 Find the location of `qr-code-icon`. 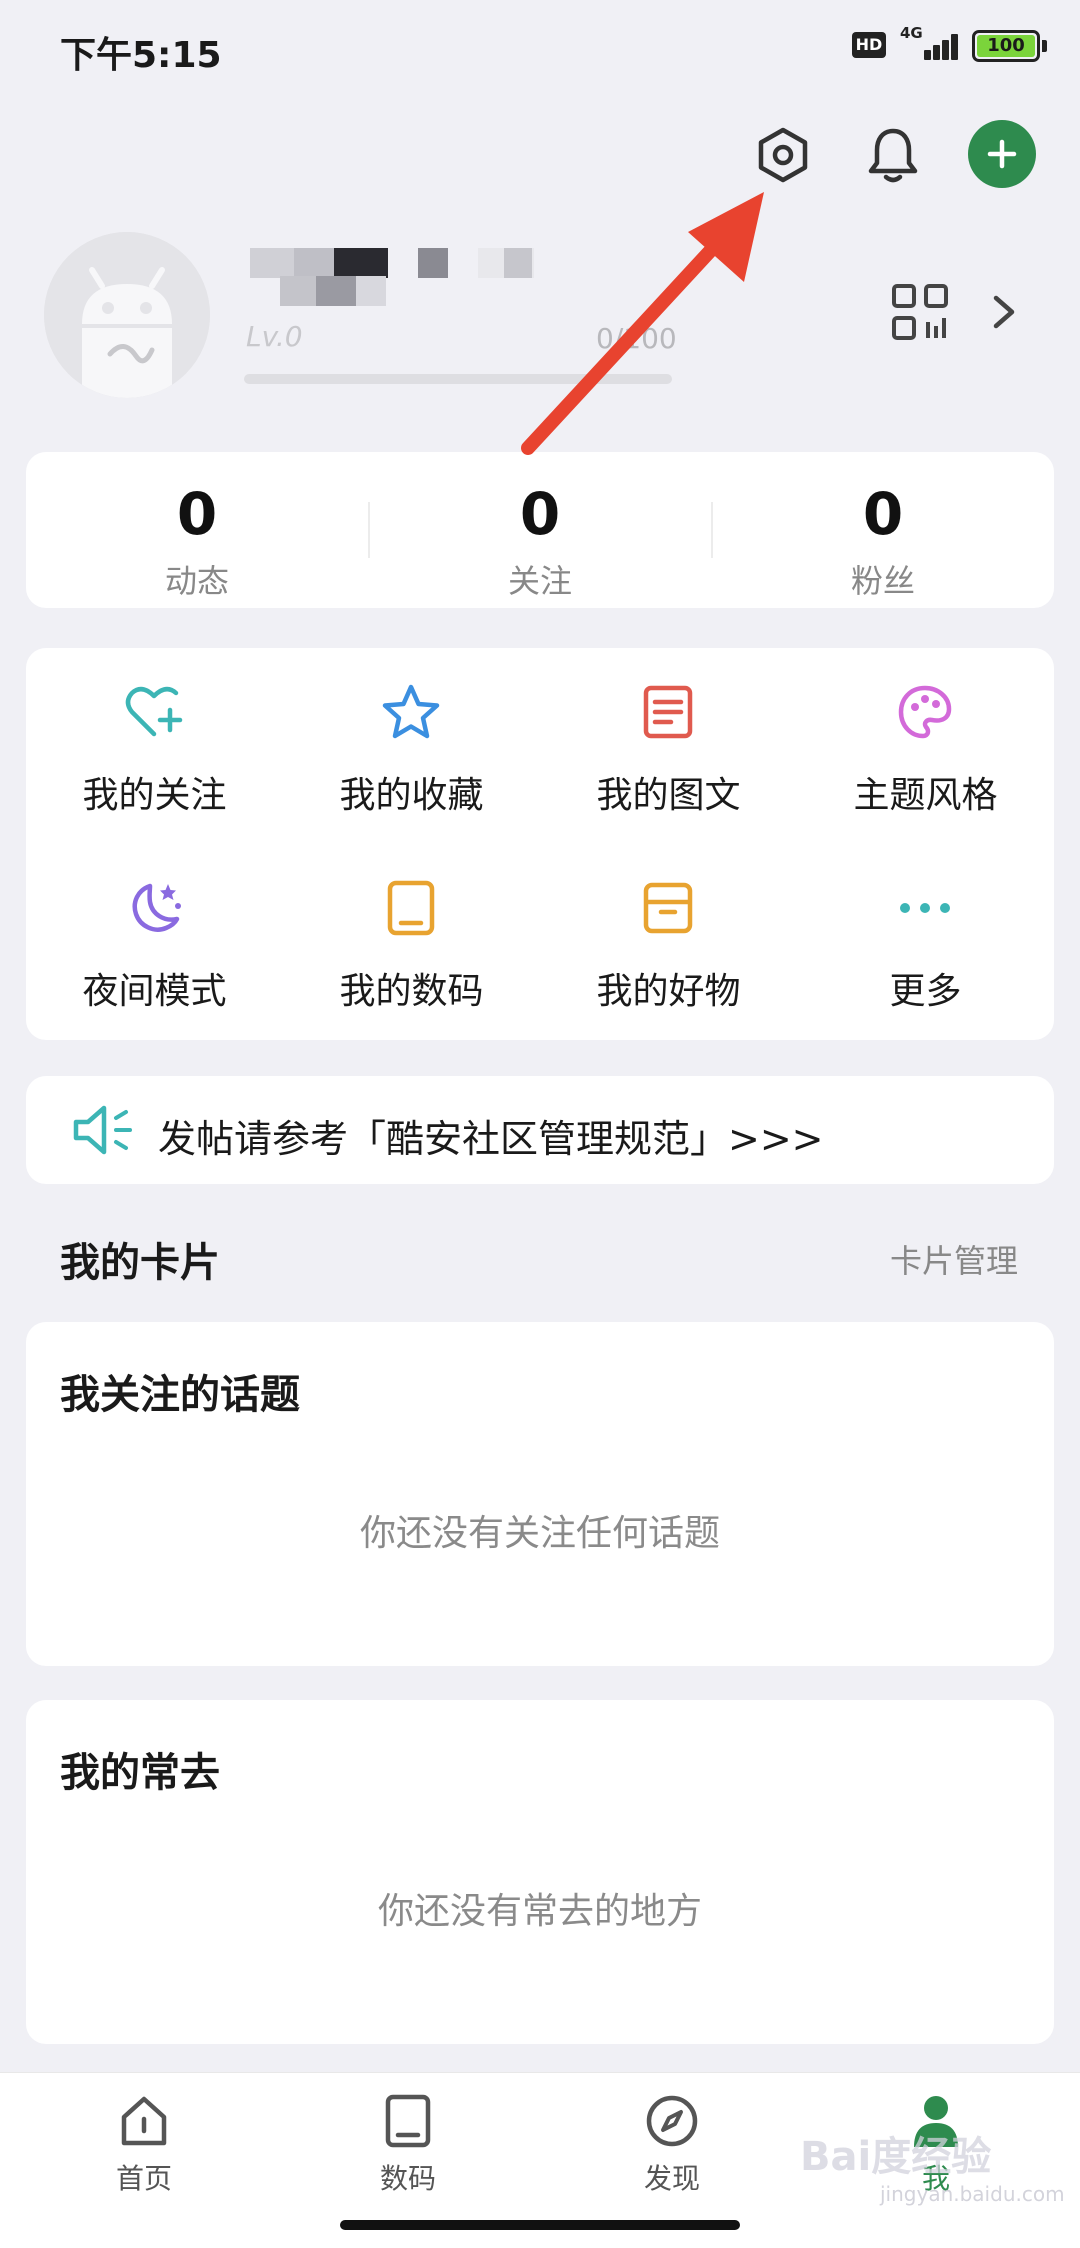

qr-code-icon is located at coordinates (920, 312).